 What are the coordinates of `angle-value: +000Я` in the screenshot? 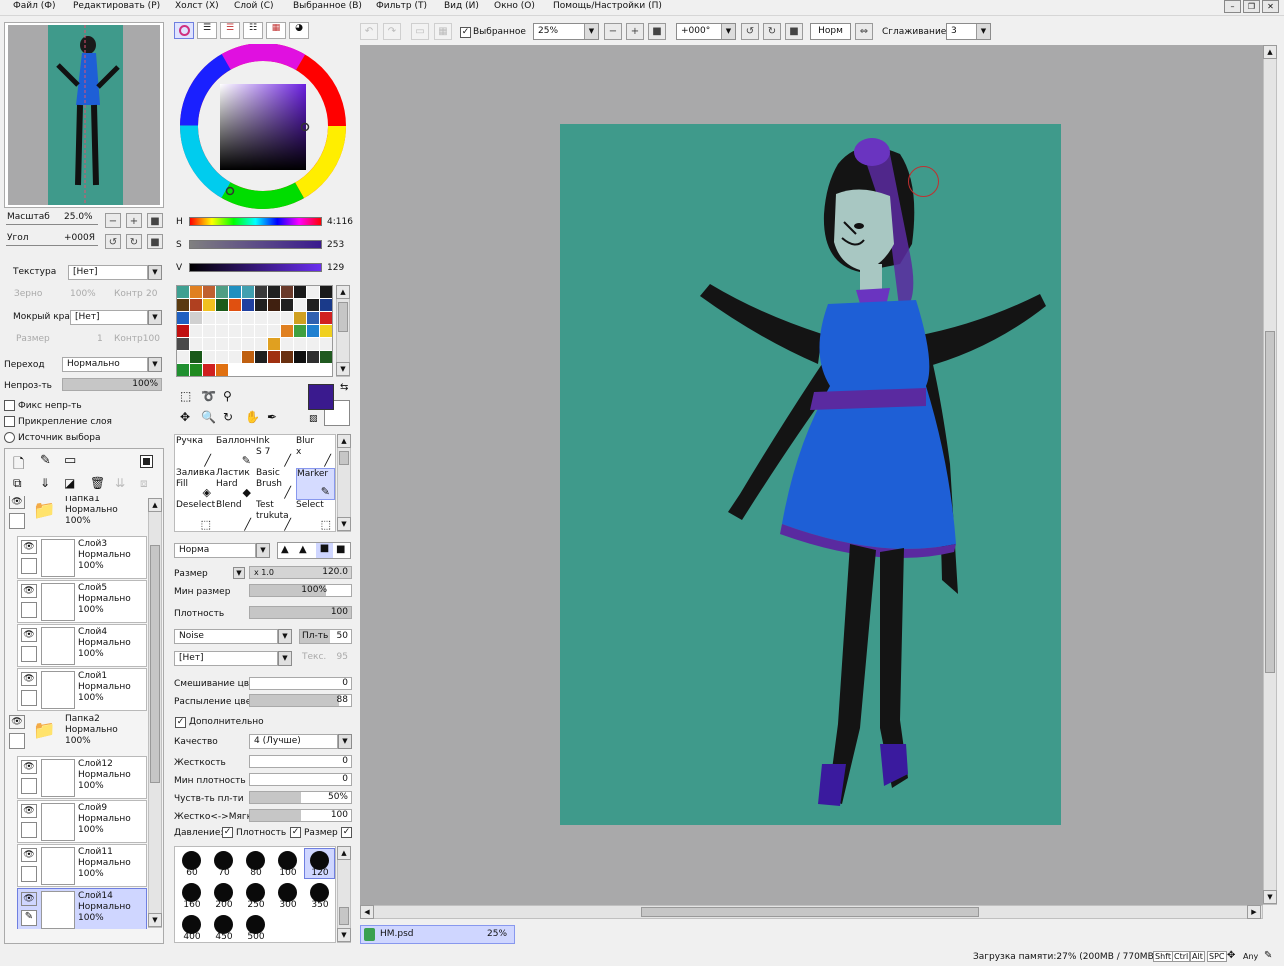 It's located at (79, 238).